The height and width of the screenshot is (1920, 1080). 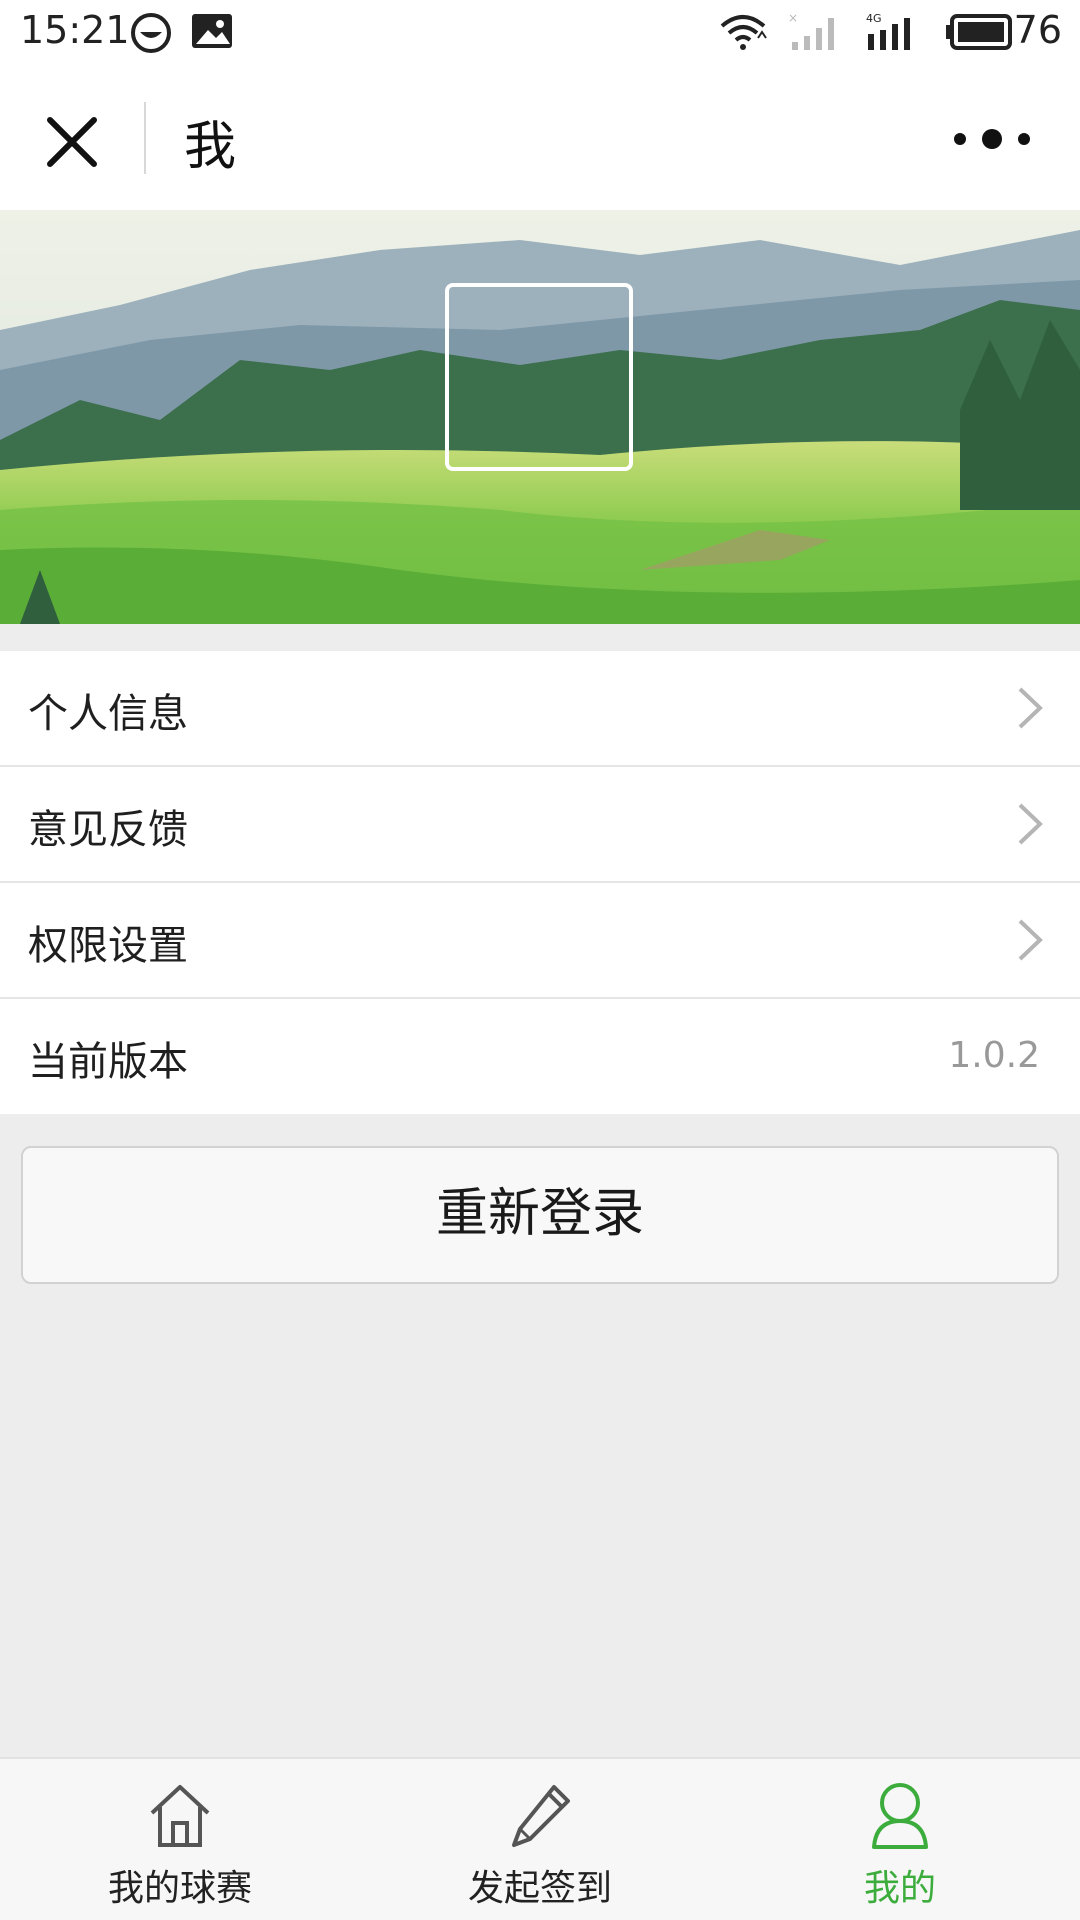 What do you see at coordinates (539, 377) in the screenshot?
I see `avatar-placeholder` at bounding box center [539, 377].